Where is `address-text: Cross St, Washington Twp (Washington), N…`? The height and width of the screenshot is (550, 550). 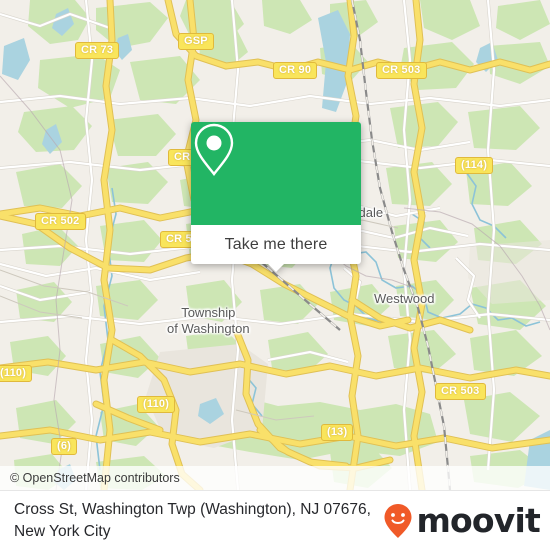
address-text: Cross St, Washington Twp (Washington), N… is located at coordinates (192, 520).